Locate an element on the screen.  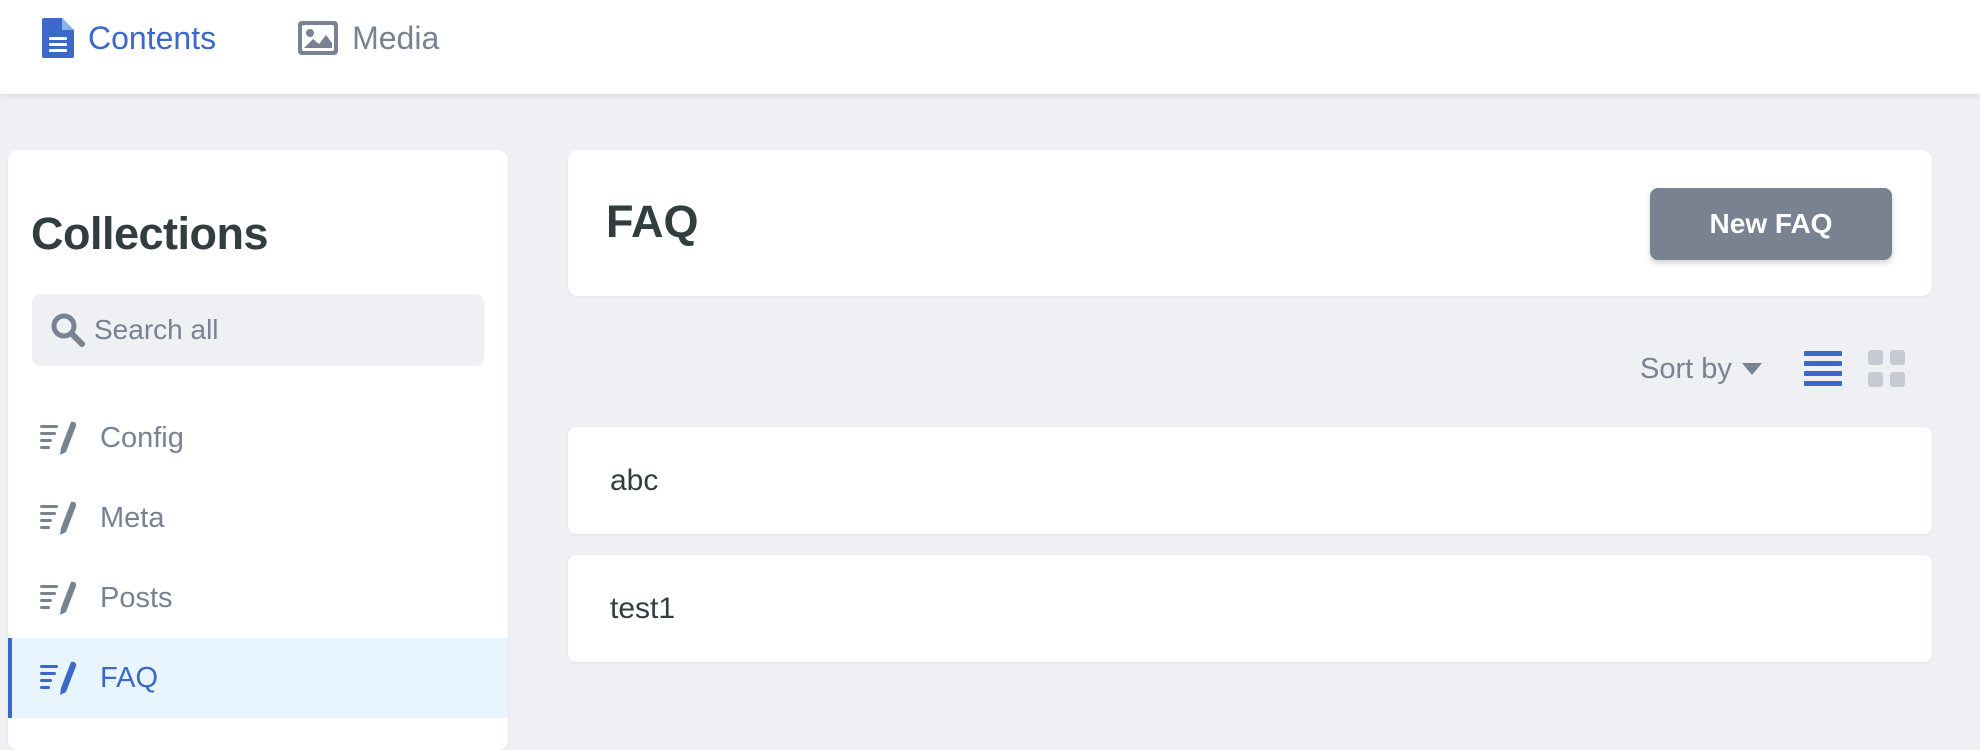
entry-title: test1 is located at coordinates (643, 608).